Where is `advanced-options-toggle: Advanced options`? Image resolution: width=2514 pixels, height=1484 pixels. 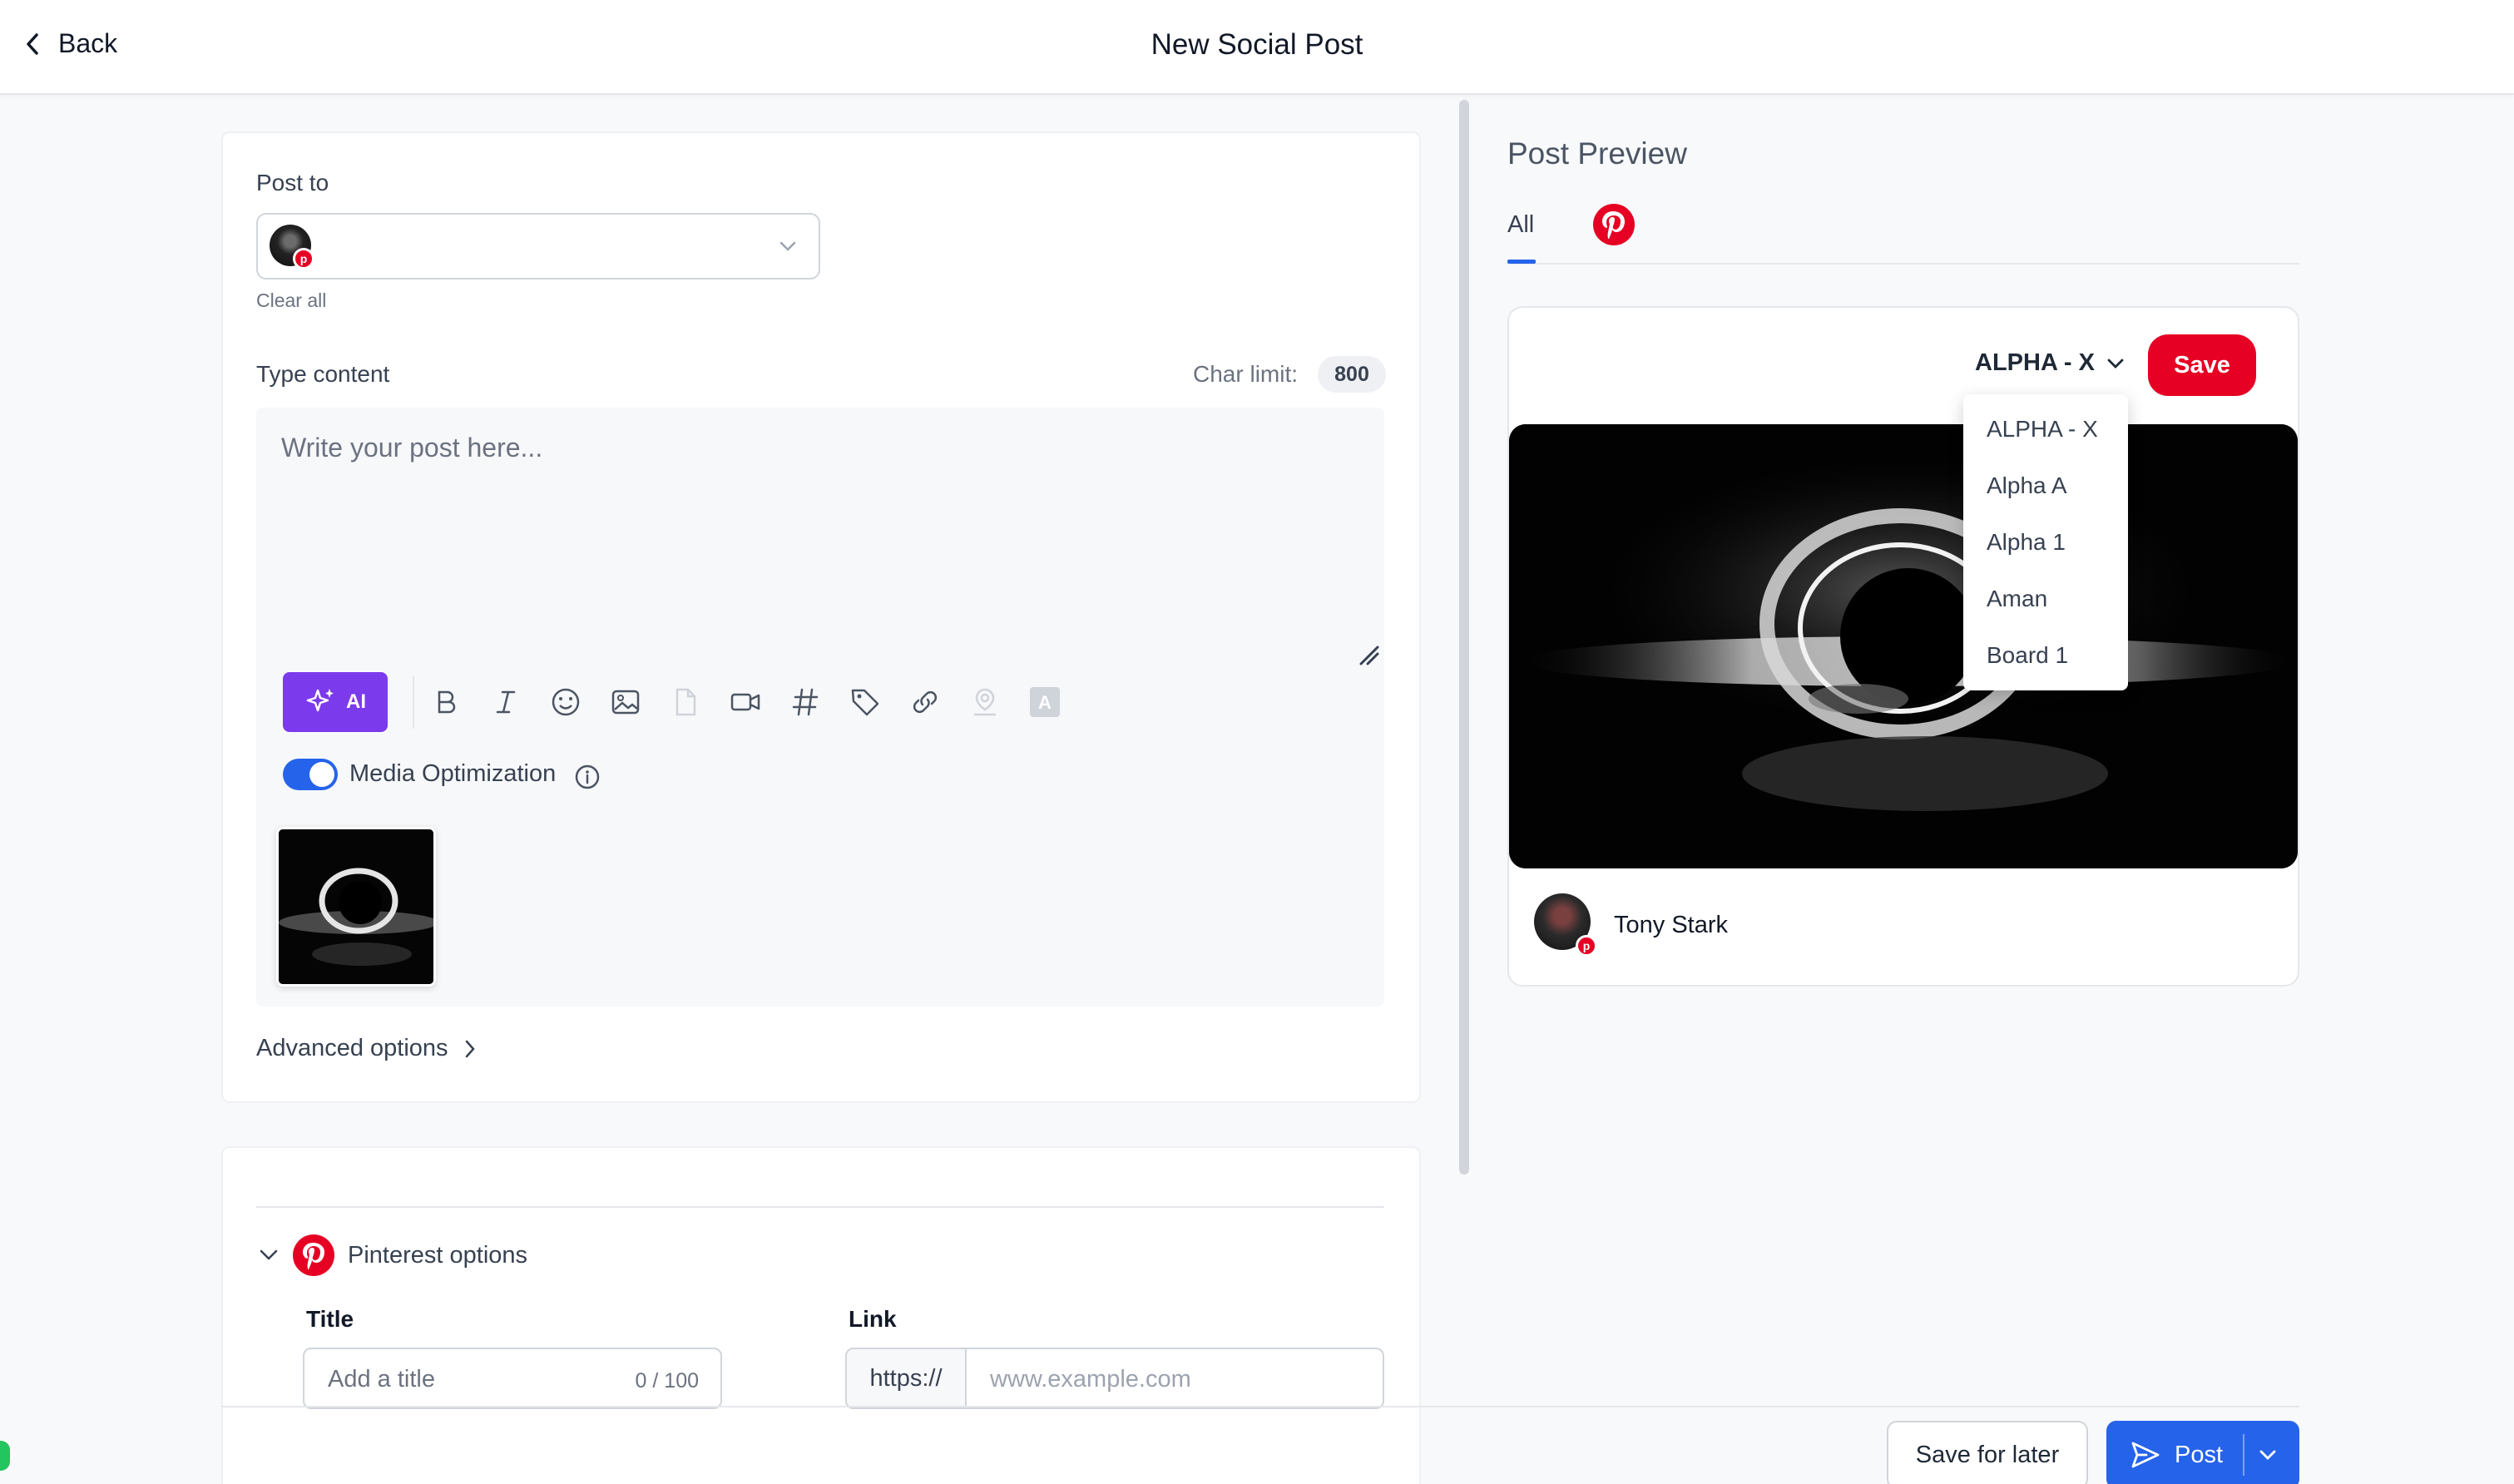
advanced-options-toggle: Advanced options is located at coordinates (366, 1048).